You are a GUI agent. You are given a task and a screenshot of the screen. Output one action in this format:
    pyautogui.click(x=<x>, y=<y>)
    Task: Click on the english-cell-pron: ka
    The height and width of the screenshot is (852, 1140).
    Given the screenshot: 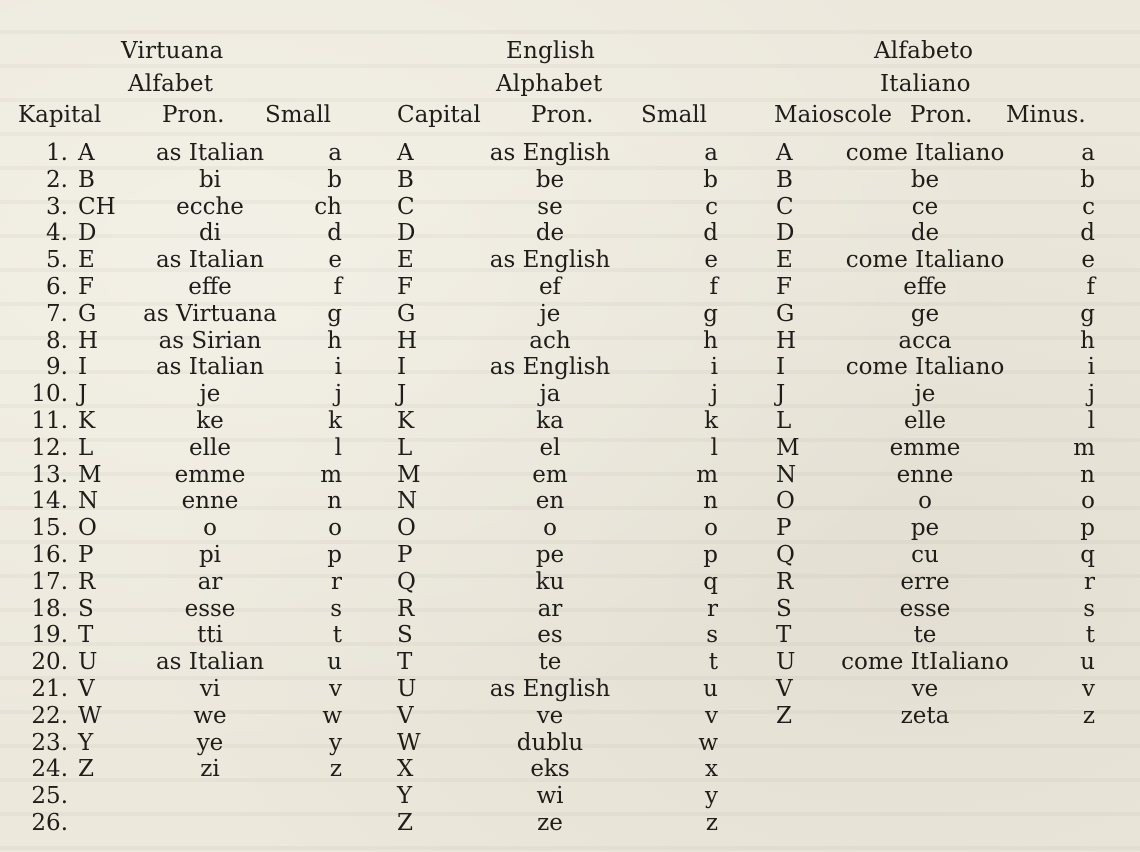 What is the action you would take?
    pyautogui.click(x=550, y=421)
    